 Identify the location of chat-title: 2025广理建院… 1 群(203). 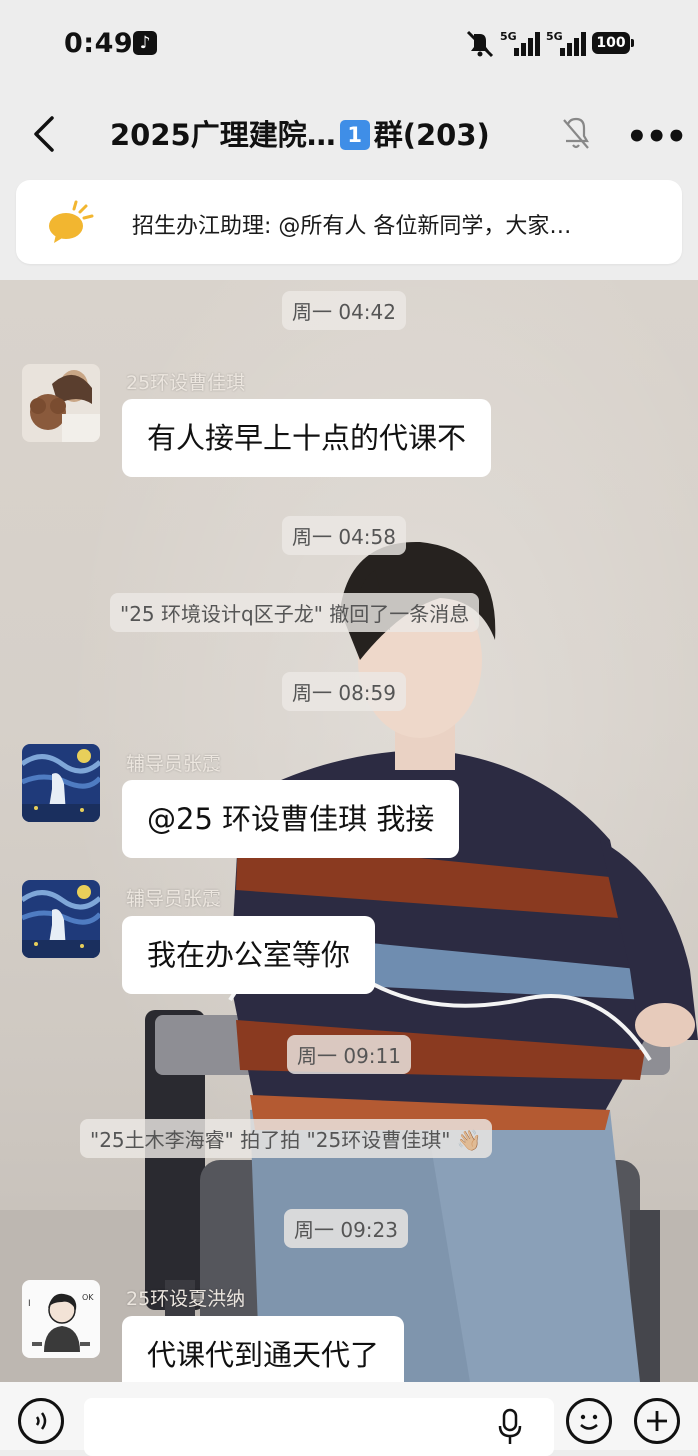
(300, 133).